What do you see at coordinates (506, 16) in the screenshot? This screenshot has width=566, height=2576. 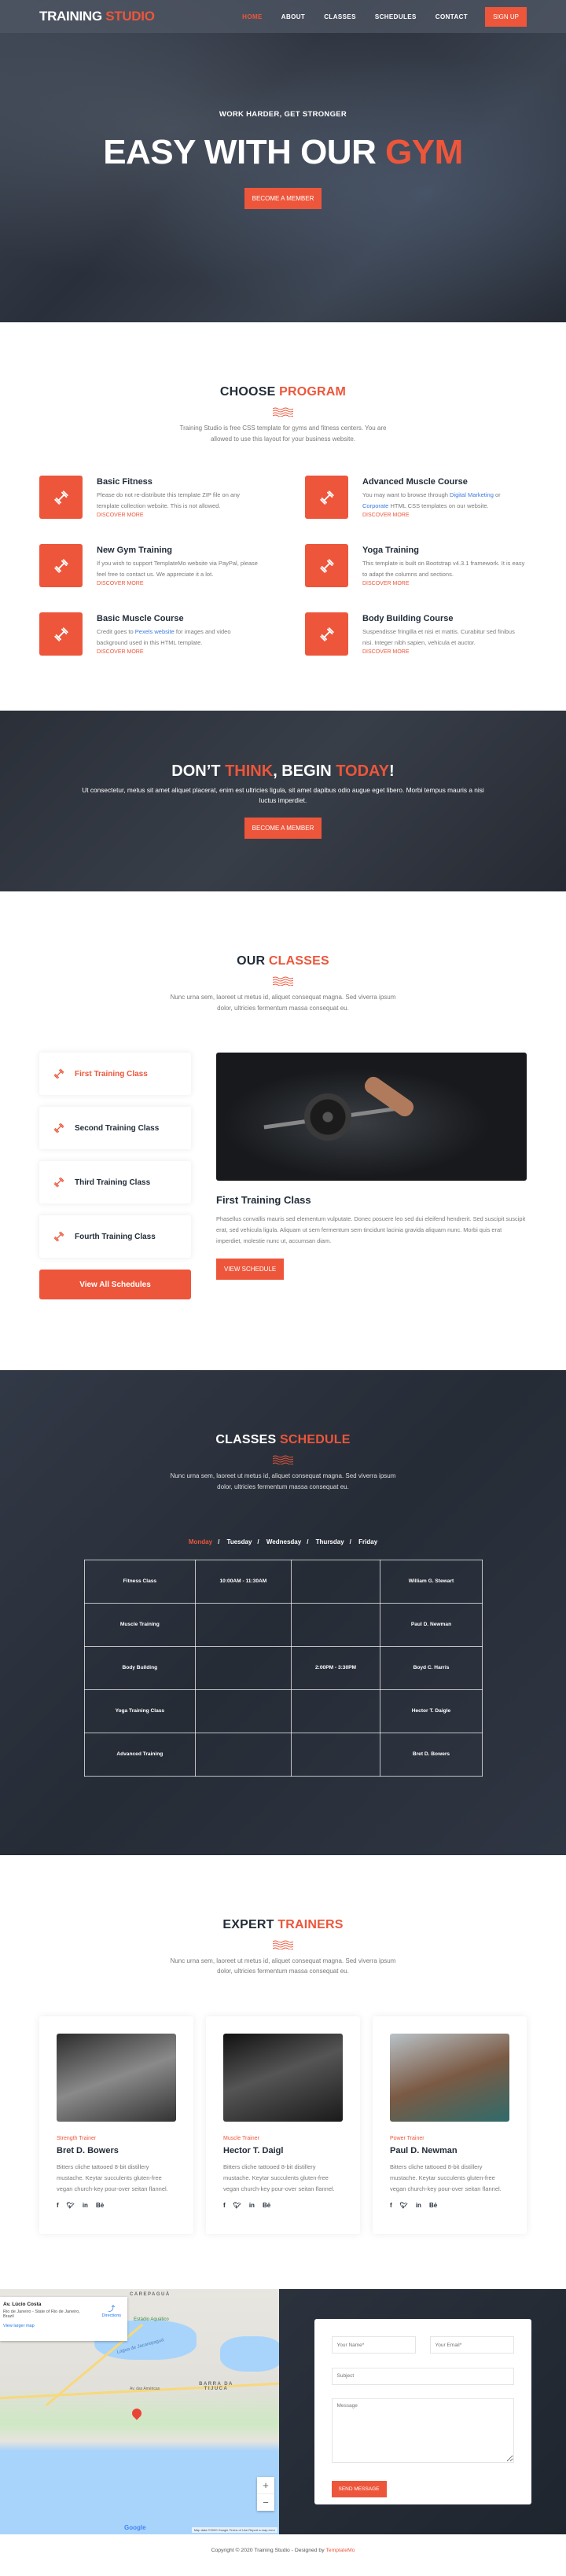 I see `signup-button: SIGN UP` at bounding box center [506, 16].